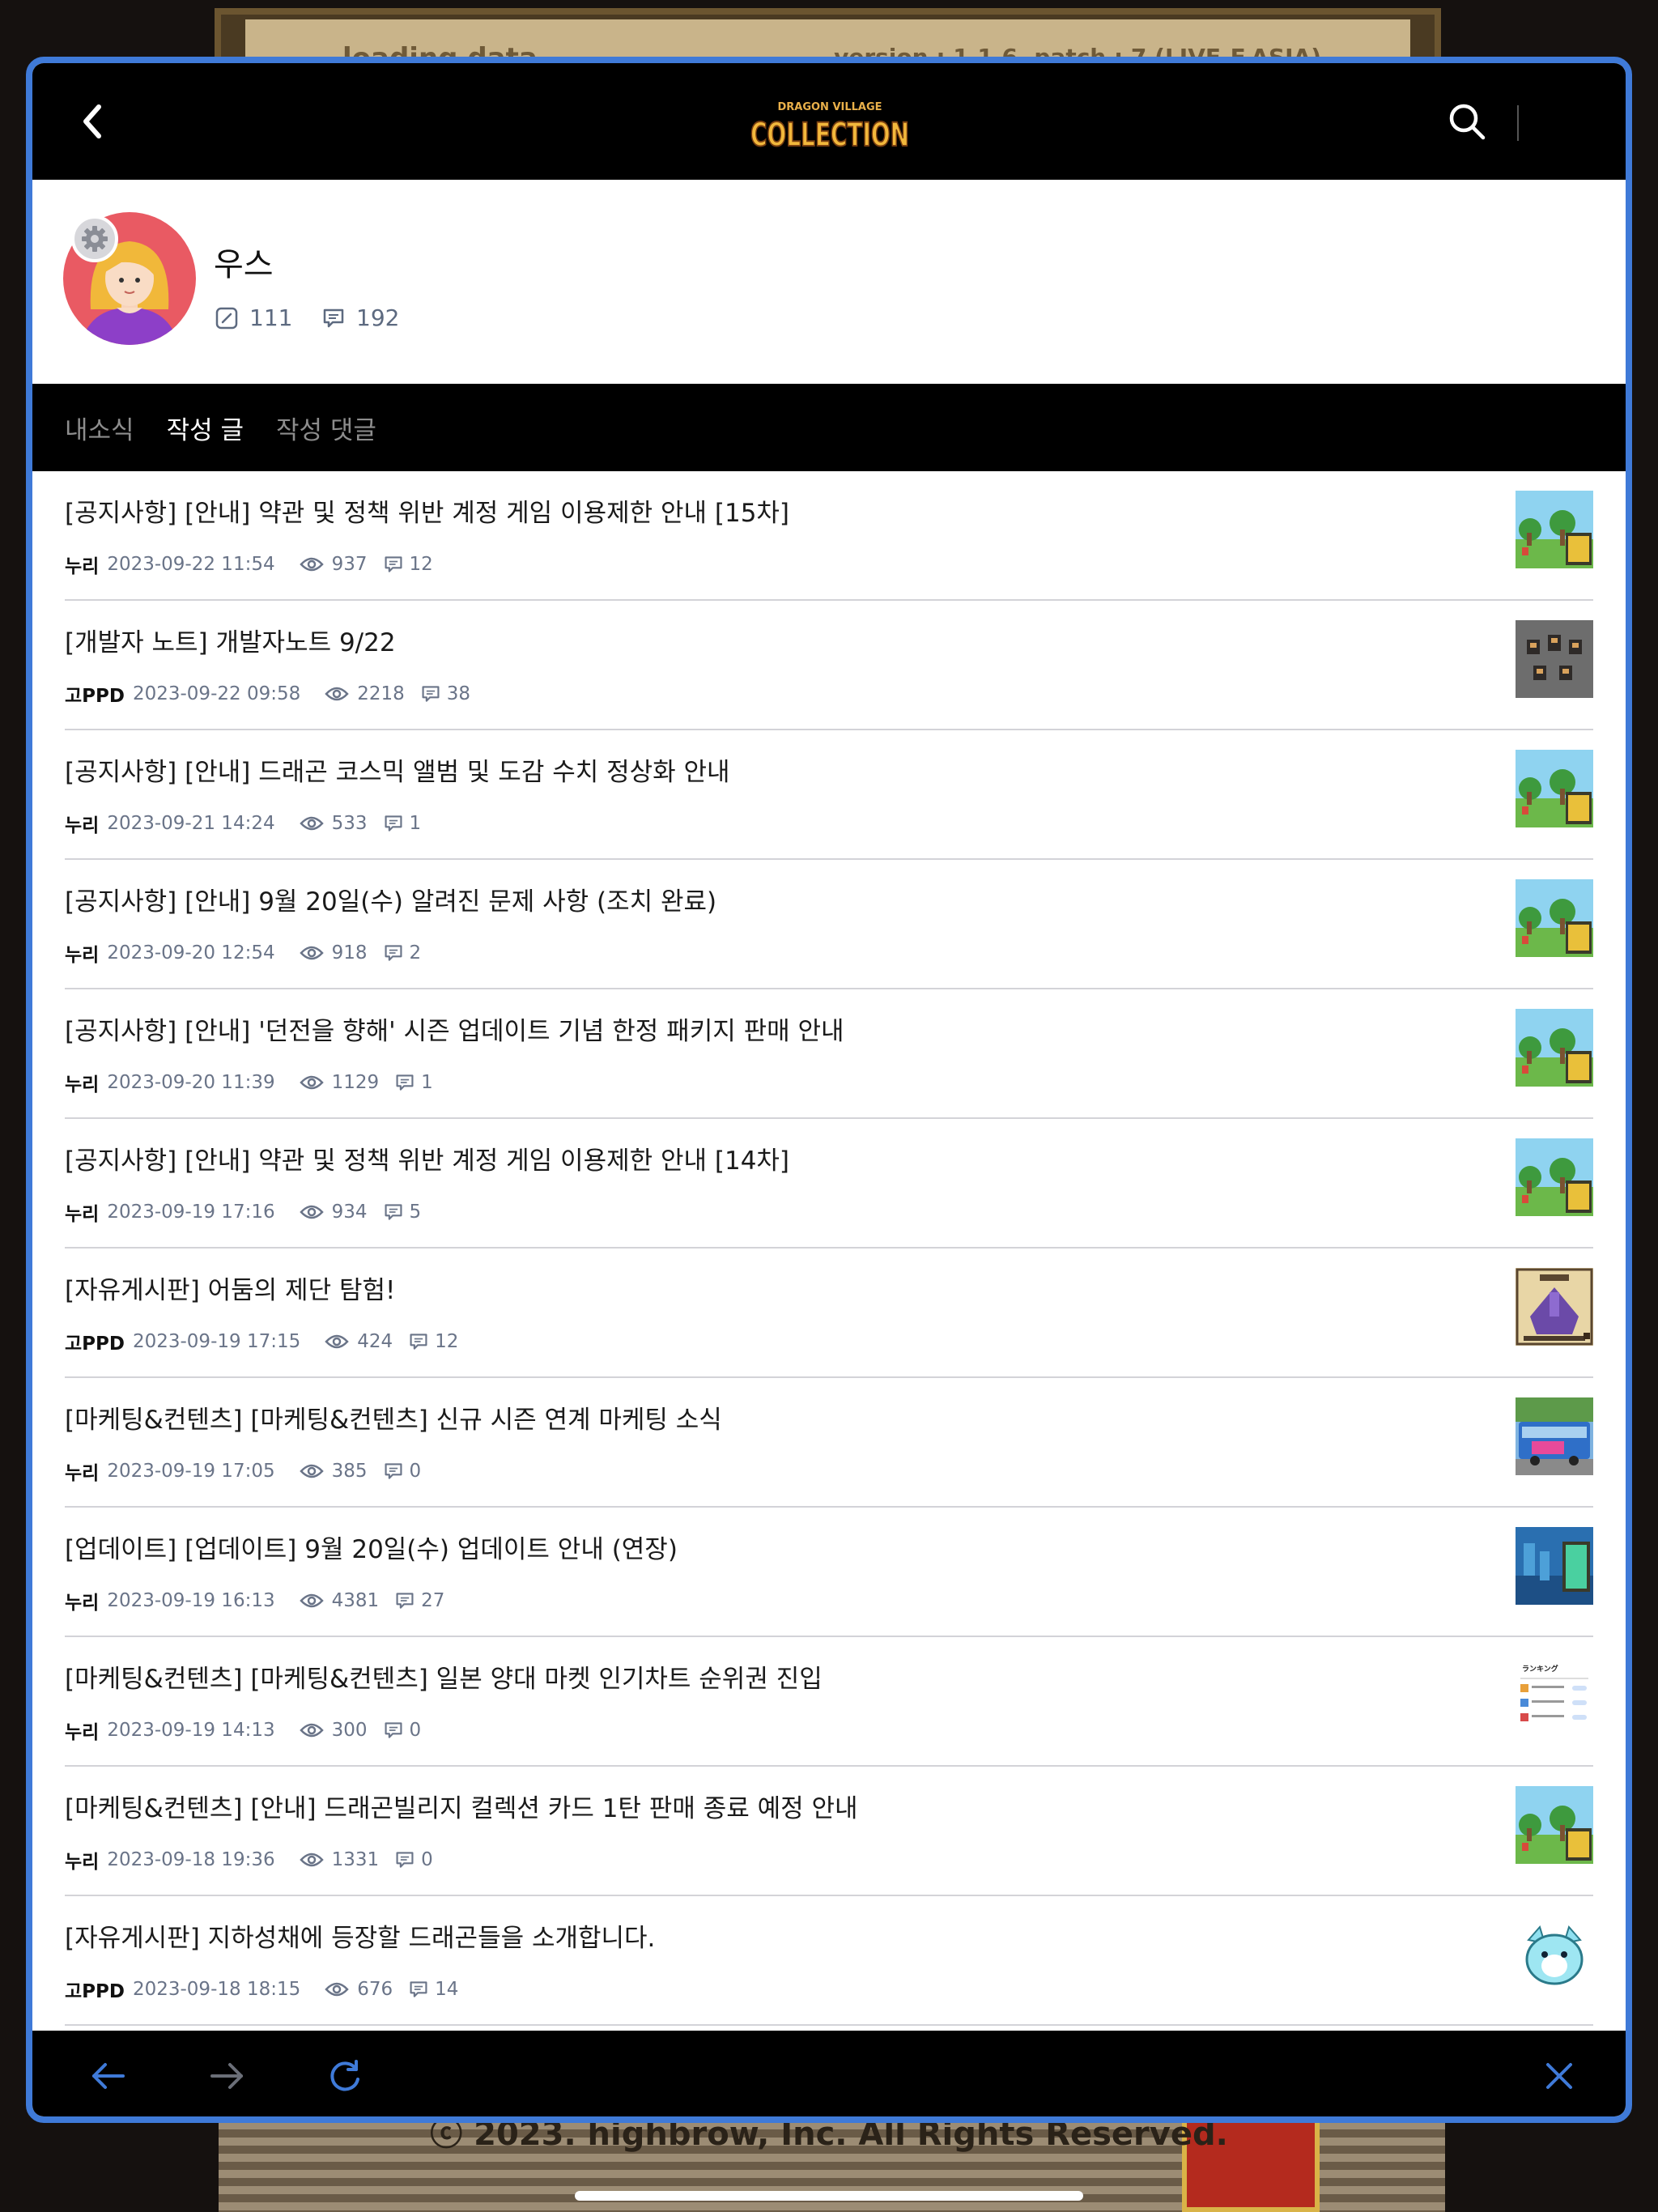 The image size is (1658, 2212). I want to click on reply-count: 0, so click(427, 1860).